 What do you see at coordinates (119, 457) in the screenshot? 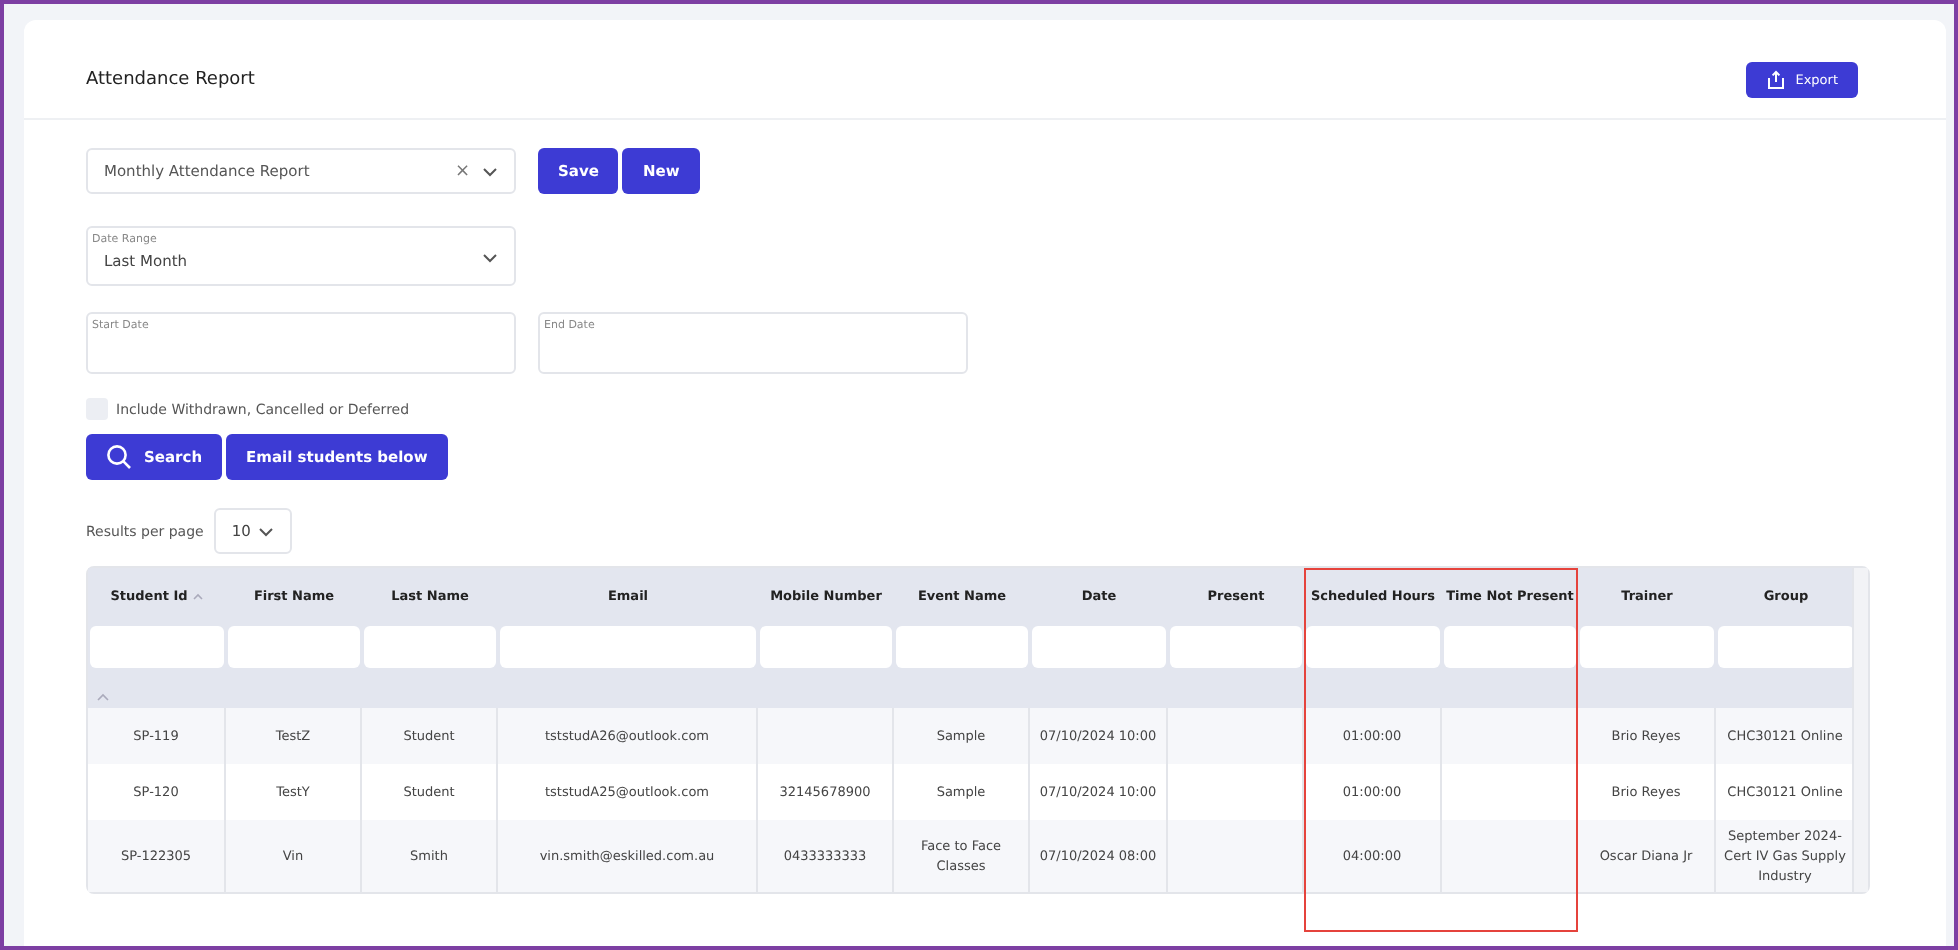
I see `search-icon` at bounding box center [119, 457].